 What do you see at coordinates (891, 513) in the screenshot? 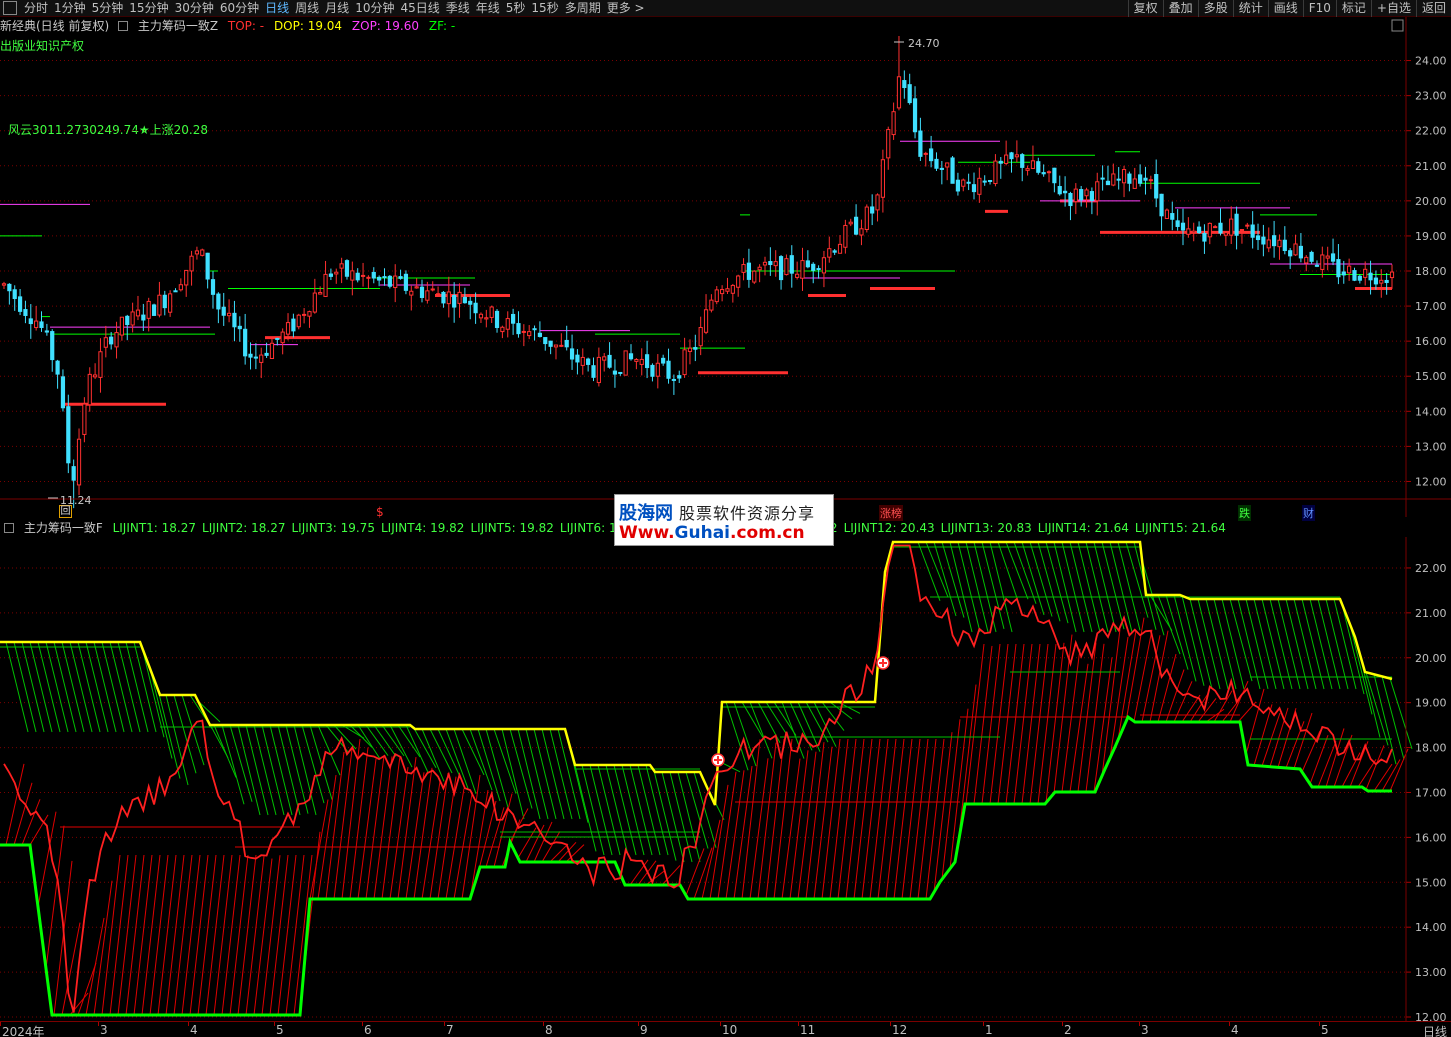
I see `event-marker-zhangbang: 涨榜` at bounding box center [891, 513].